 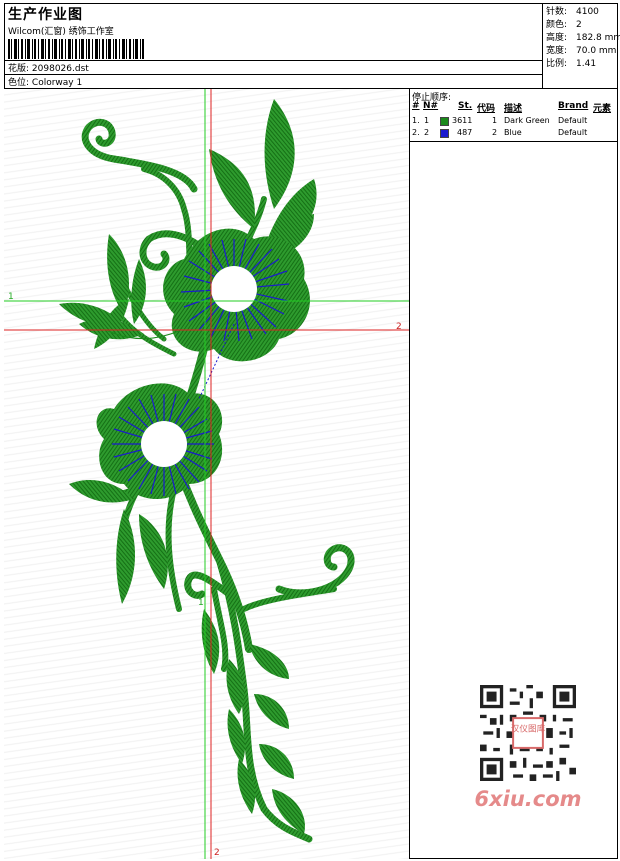 I want to click on col-header-n: N#, so click(x=431, y=106).